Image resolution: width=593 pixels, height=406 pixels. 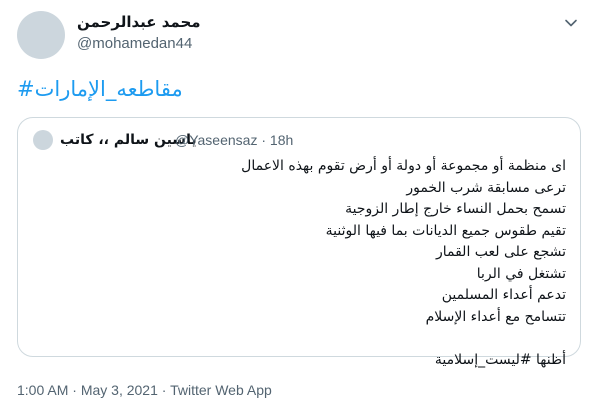 I want to click on avatar, so click(x=41, y=35).